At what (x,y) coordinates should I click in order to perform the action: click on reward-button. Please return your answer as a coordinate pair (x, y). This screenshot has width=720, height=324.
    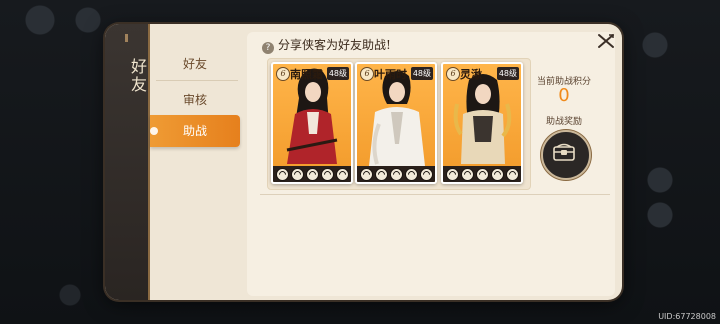
    Looking at the image, I should click on (566, 155).